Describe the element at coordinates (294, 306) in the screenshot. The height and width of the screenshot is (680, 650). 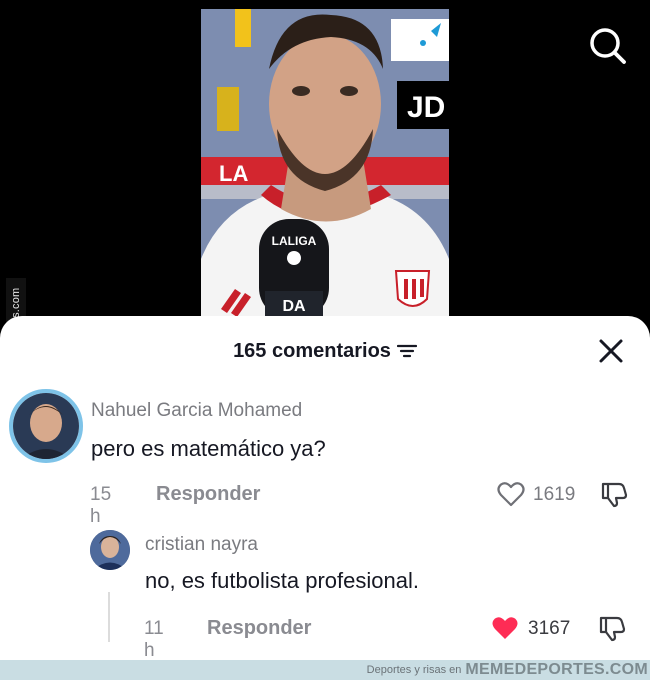
I see `svg-text: DA` at that location.